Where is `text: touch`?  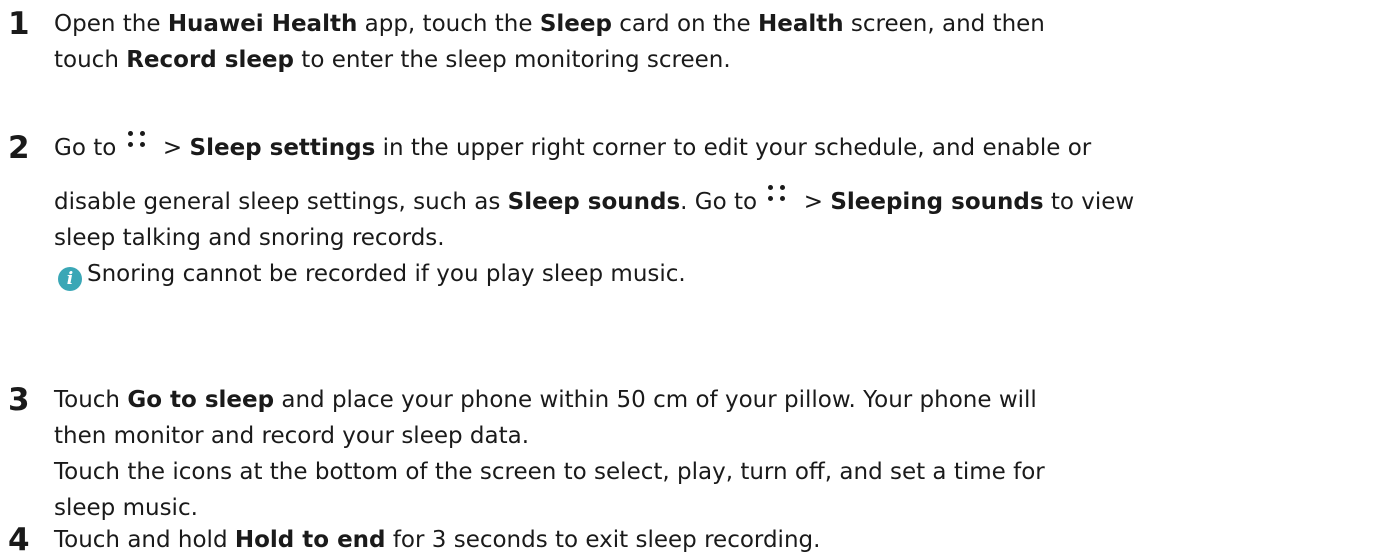 text: touch is located at coordinates (90, 60).